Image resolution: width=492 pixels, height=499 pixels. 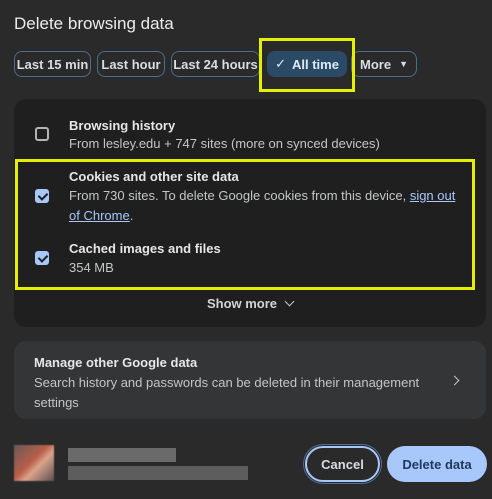 What do you see at coordinates (242, 303) in the screenshot?
I see `show-more-label: Show more` at bounding box center [242, 303].